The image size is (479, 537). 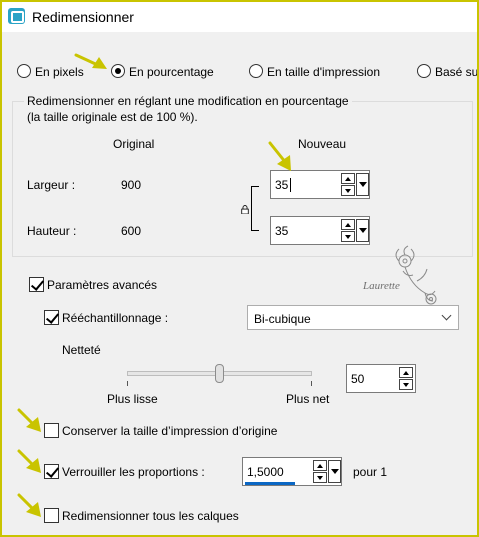 What do you see at coordinates (115, 318) in the screenshot?
I see `resample-label: Rééchantillonnage :` at bounding box center [115, 318].